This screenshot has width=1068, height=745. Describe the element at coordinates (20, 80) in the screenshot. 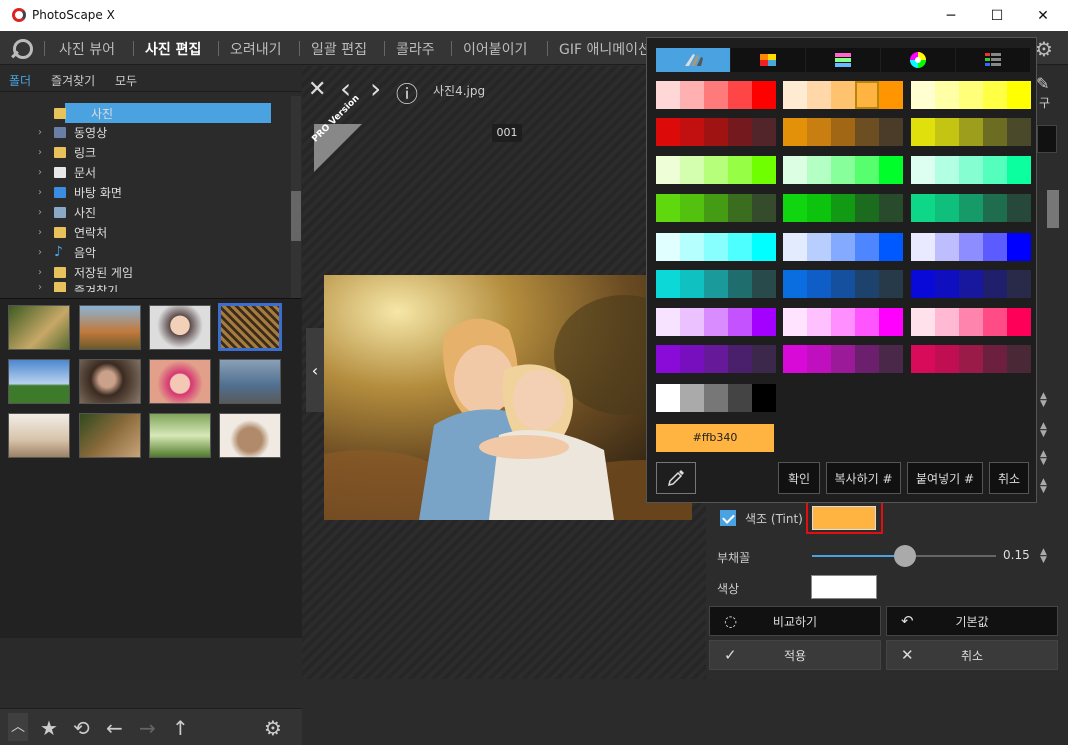

I see `tab-folders: 폴더` at that location.